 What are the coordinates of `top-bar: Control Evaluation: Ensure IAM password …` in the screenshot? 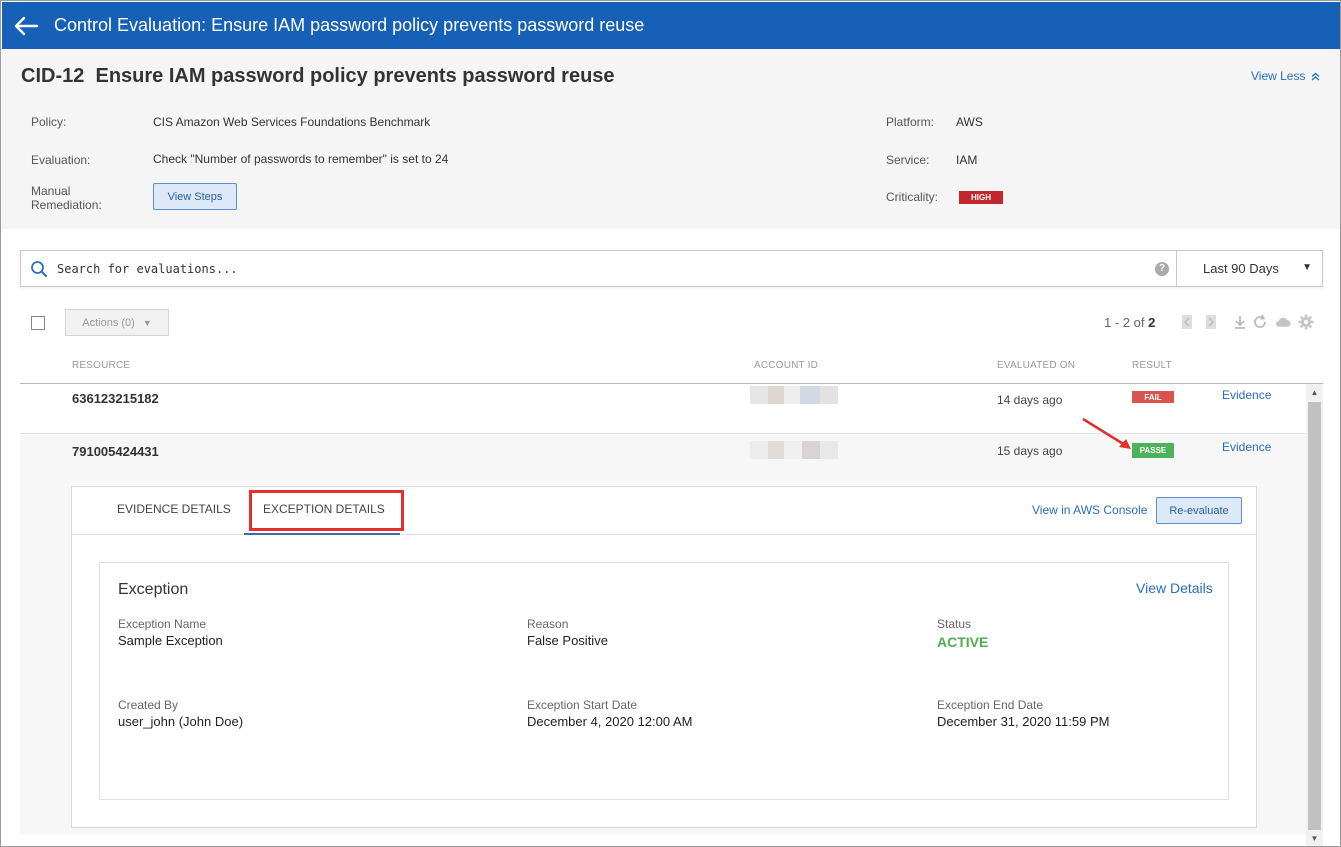 It's located at (671, 25).